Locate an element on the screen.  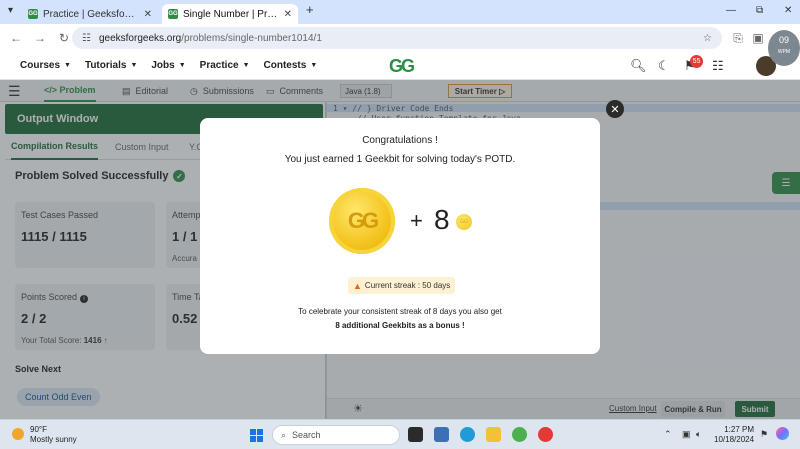
plus-sign: + is located at coordinates (416, 220).